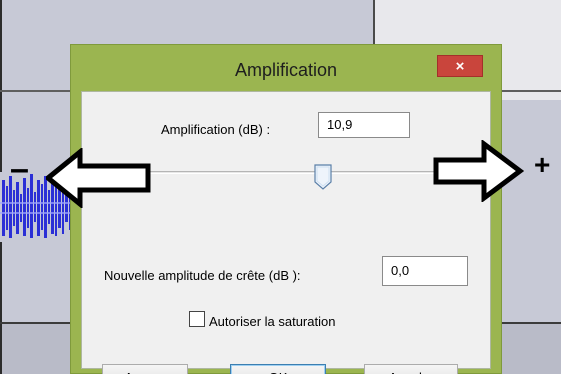  What do you see at coordinates (323, 177) in the screenshot?
I see `slider-thumb-icon` at bounding box center [323, 177].